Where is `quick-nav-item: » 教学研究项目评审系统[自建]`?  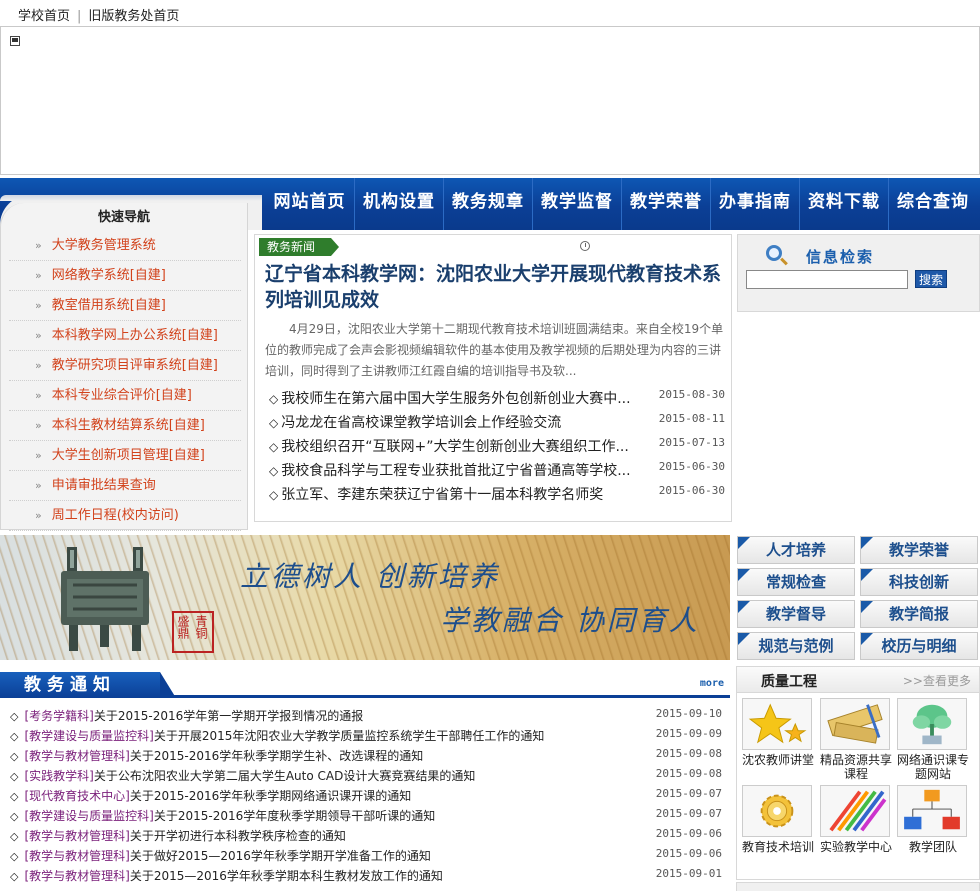 quick-nav-item: » 教学研究项目评审系统[自建] is located at coordinates (125, 366).